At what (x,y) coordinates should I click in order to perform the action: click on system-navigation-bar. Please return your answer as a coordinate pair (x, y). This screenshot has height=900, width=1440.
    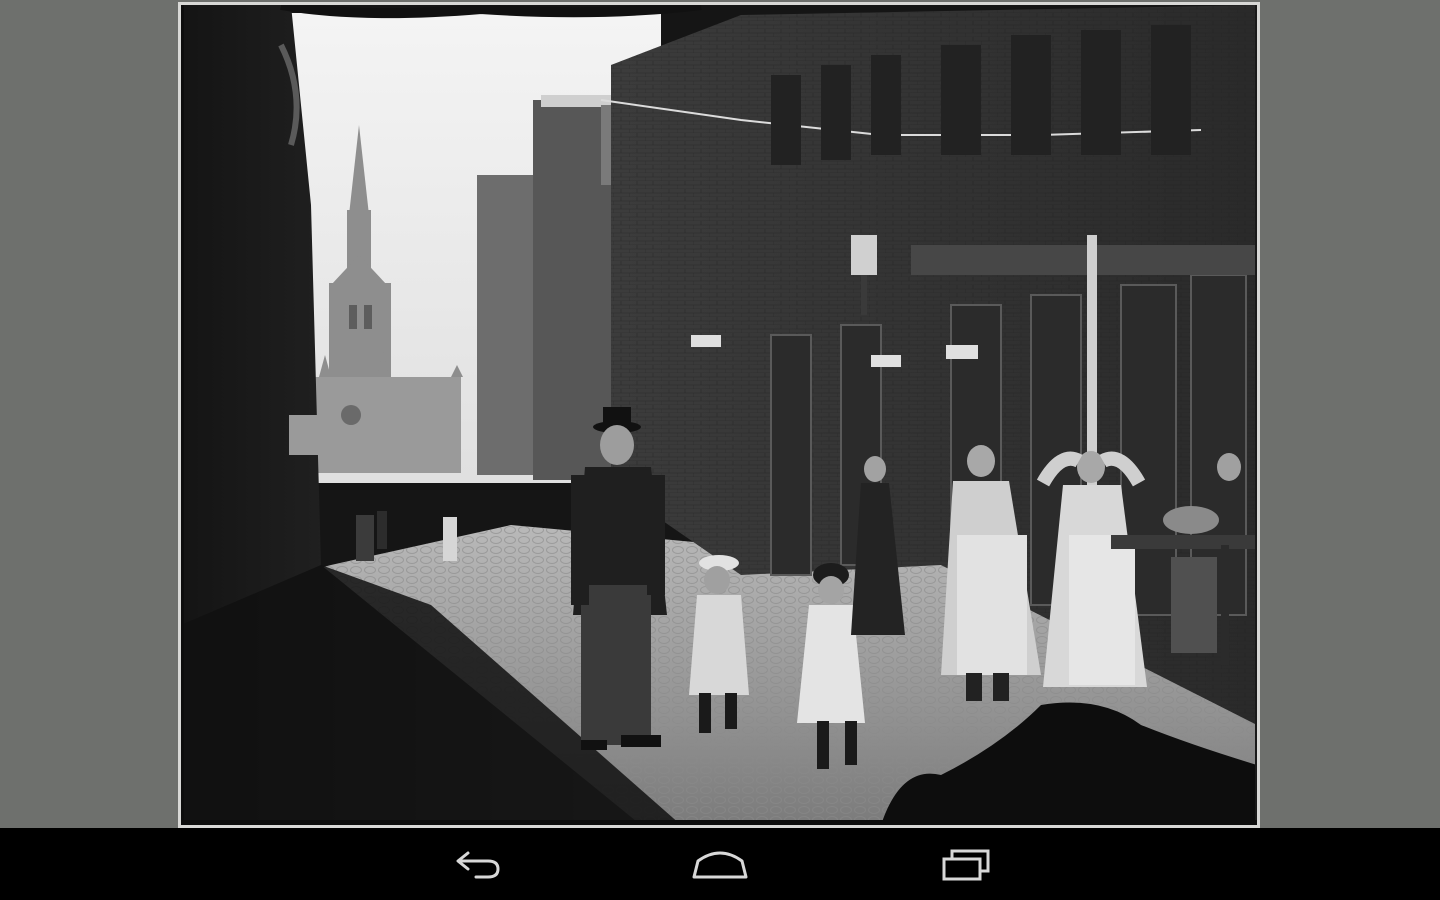
    Looking at the image, I should click on (720, 864).